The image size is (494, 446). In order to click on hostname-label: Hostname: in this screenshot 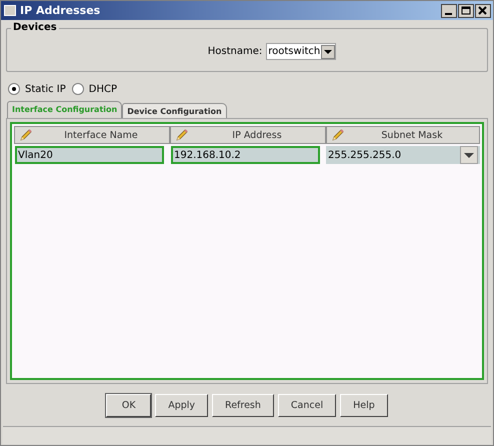, I will do `click(235, 51)`.